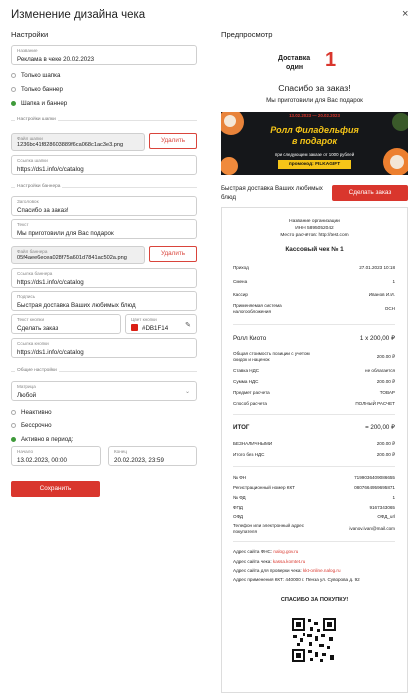 The image size is (420, 700). I want to click on close-icon: ×, so click(405, 14).